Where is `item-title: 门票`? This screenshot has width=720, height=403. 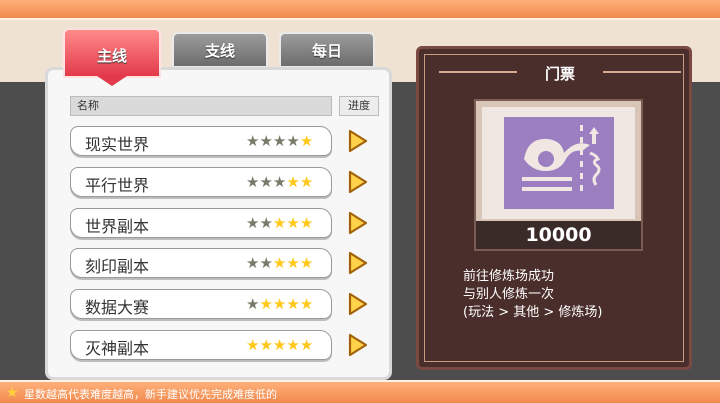 item-title: 门票 is located at coordinates (559, 74).